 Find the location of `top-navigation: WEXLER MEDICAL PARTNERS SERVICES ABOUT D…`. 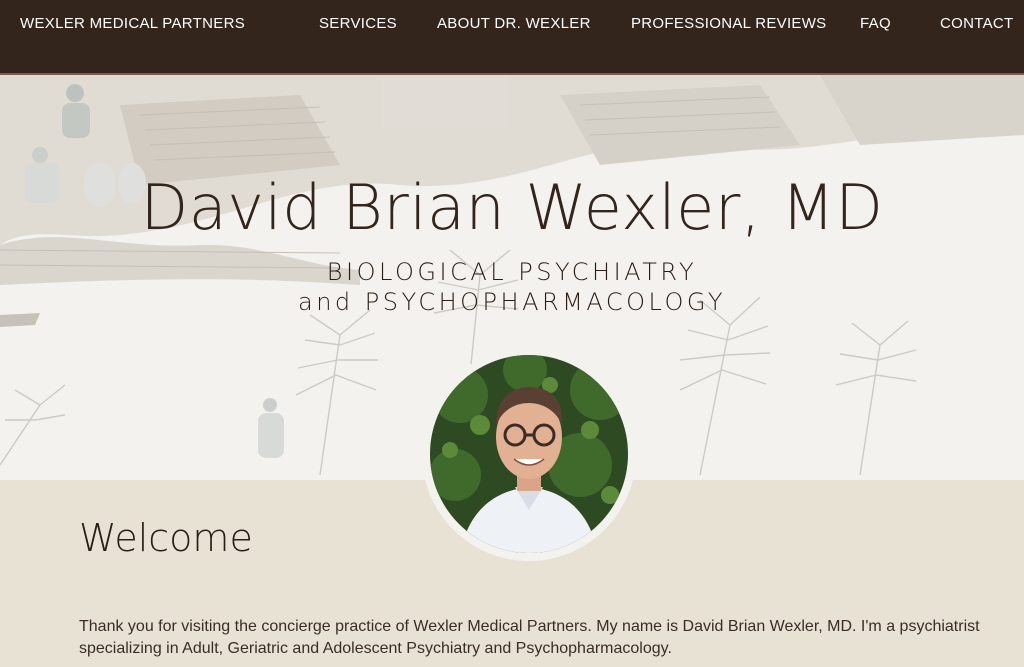

top-navigation: WEXLER MEDICAL PARTNERS SERVICES ABOUT D… is located at coordinates (512, 37).